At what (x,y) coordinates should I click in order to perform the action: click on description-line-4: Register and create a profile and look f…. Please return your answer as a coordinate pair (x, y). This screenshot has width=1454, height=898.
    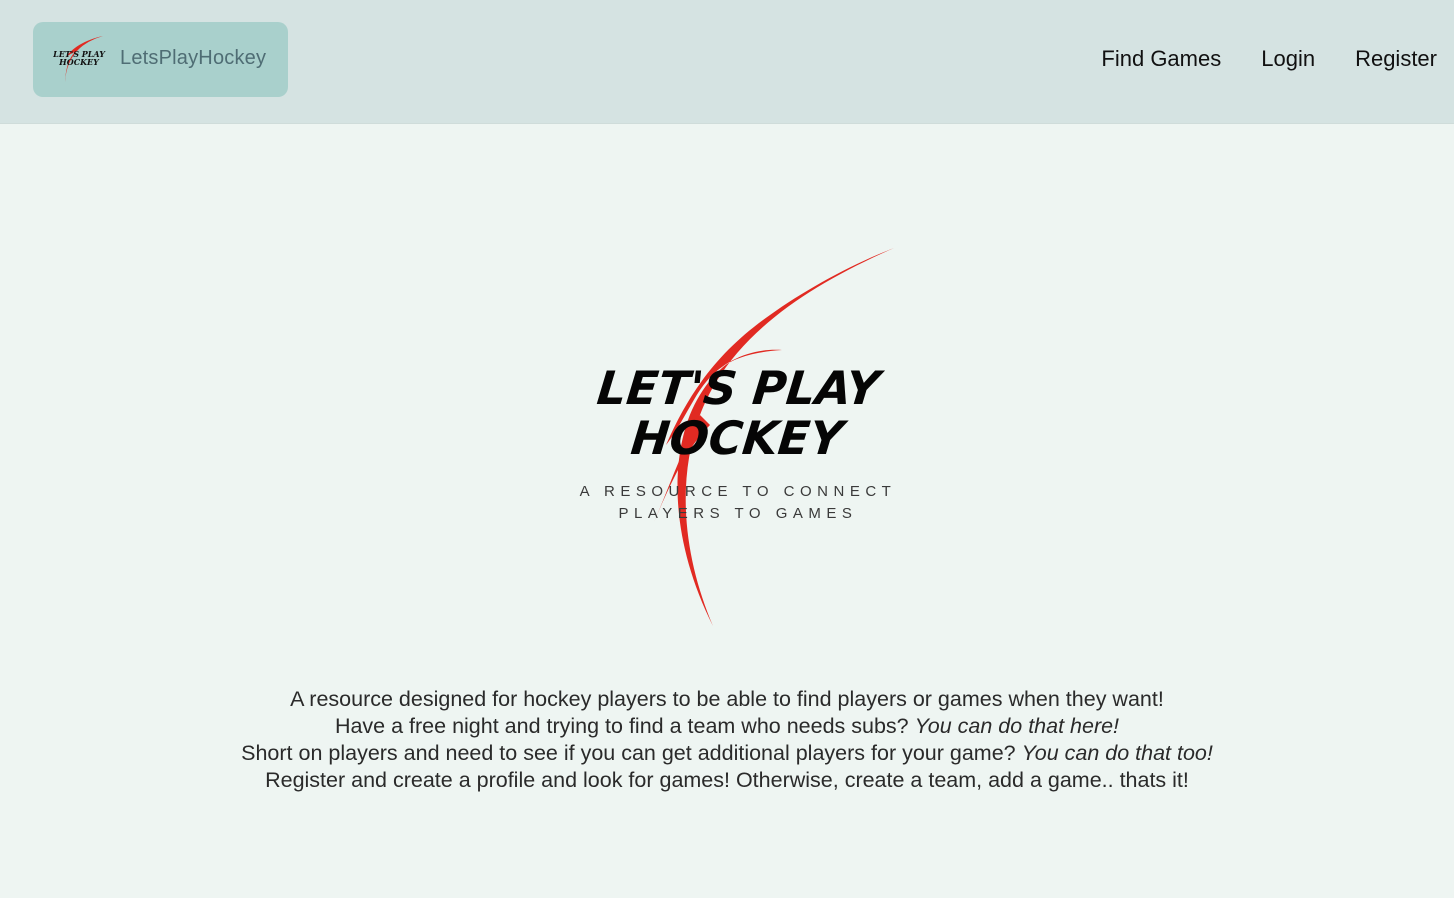
    Looking at the image, I should click on (727, 780).